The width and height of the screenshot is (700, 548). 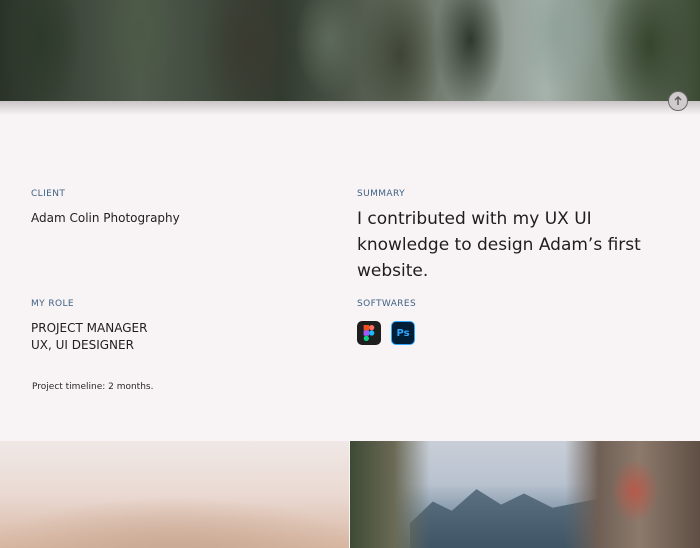 I want to click on photoshop-icon: Ps, so click(x=403, y=333).